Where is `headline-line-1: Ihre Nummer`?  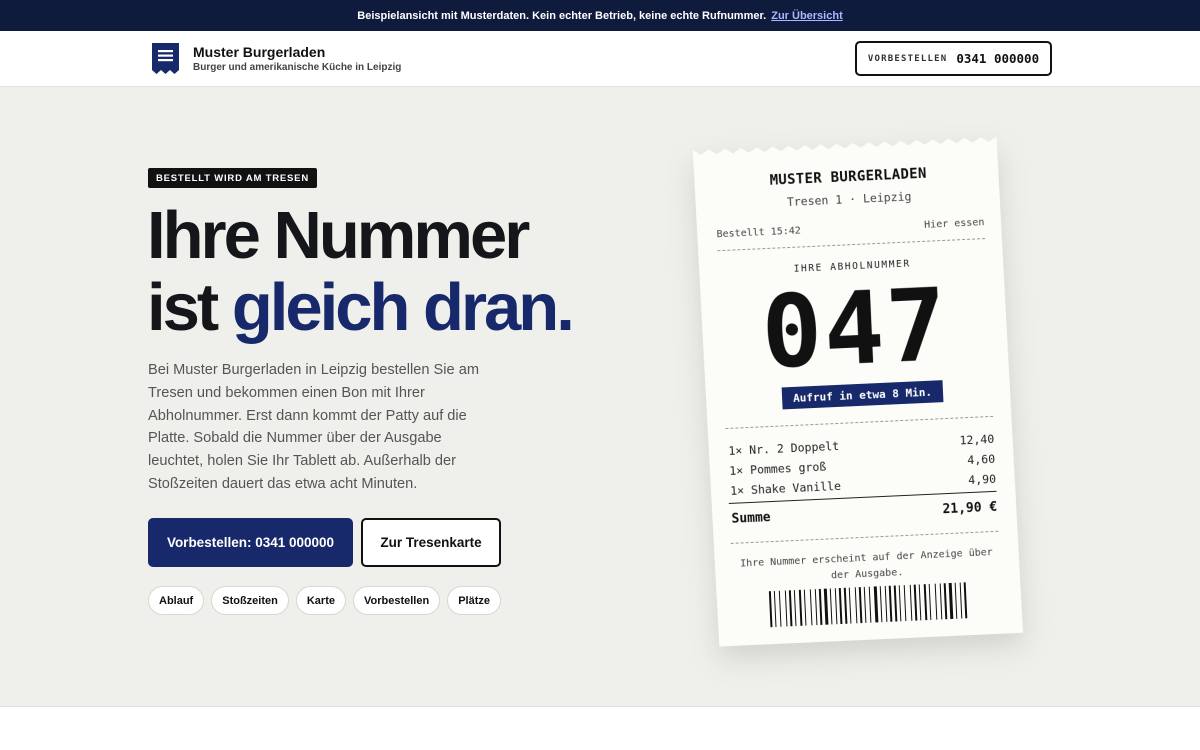
headline-line-1: Ihre Nummer is located at coordinates (338, 235).